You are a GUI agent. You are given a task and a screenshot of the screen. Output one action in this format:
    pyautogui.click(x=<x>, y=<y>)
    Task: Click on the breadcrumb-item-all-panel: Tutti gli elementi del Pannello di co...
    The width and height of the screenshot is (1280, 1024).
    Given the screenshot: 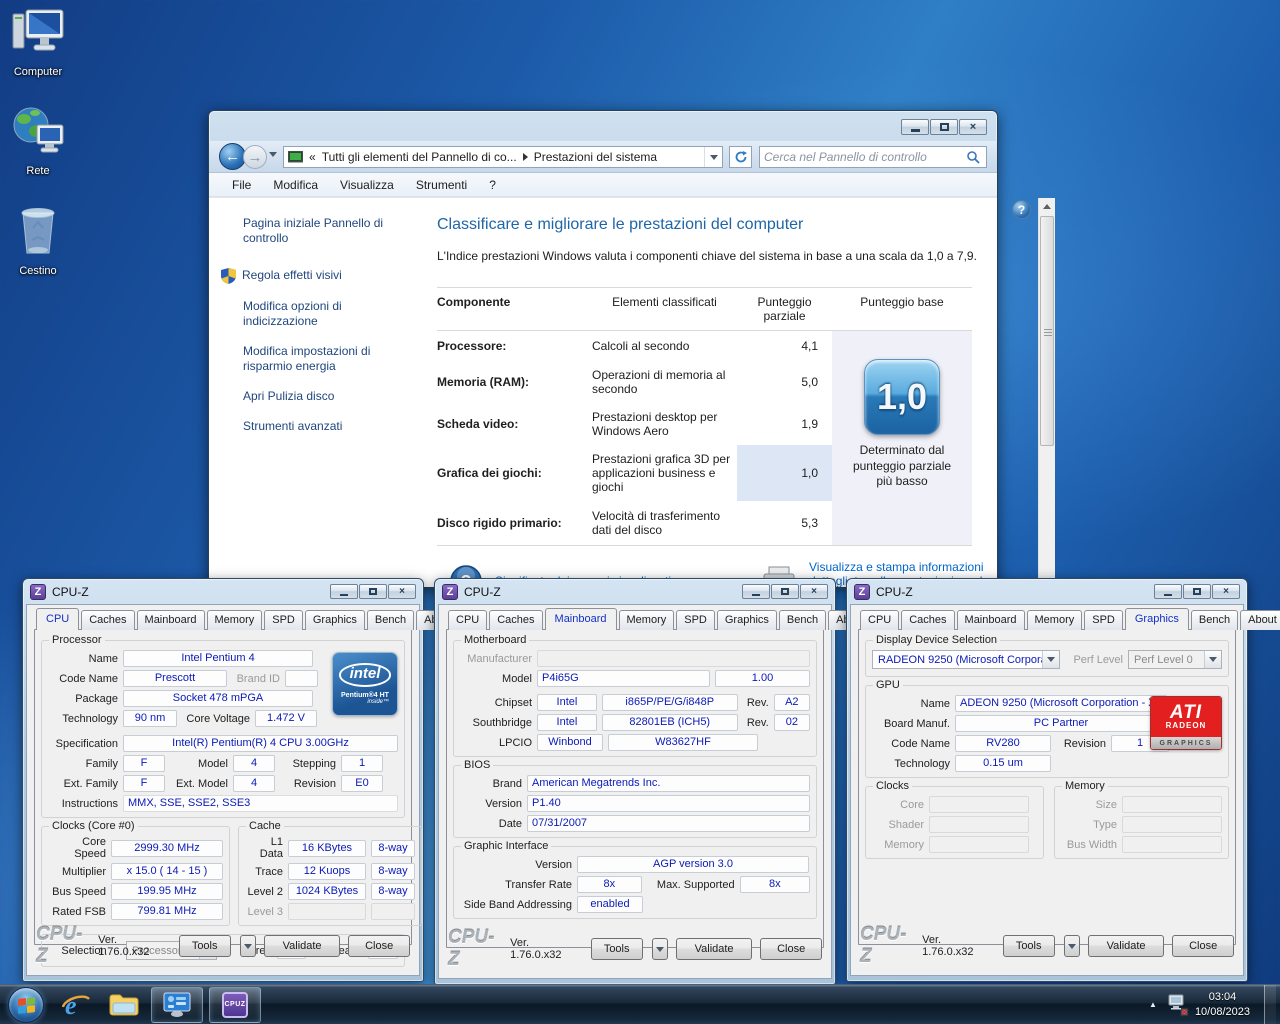 What is the action you would take?
    pyautogui.click(x=419, y=157)
    